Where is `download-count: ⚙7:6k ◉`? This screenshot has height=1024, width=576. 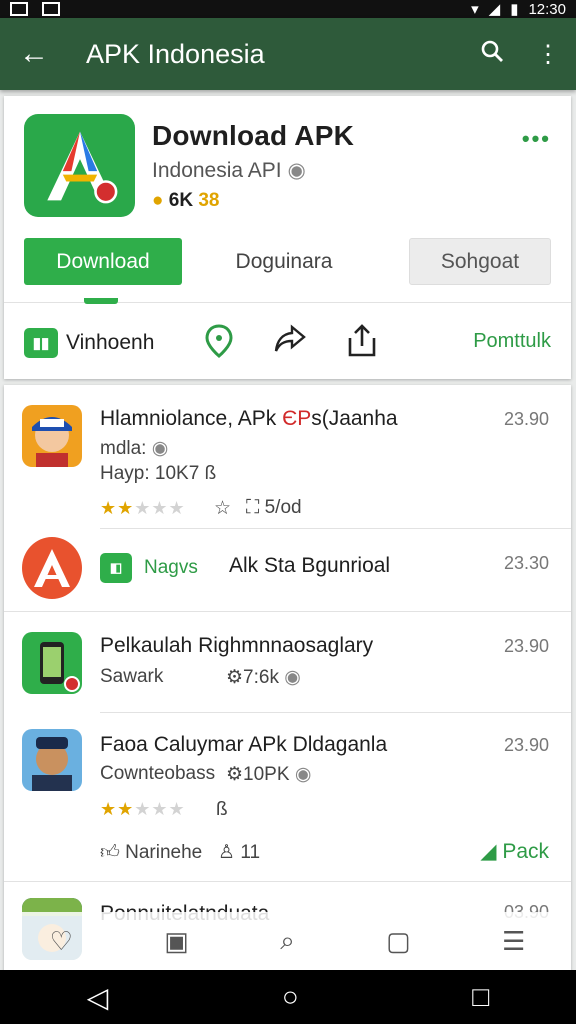 download-count: ⚙7:6k ◉ is located at coordinates (263, 677).